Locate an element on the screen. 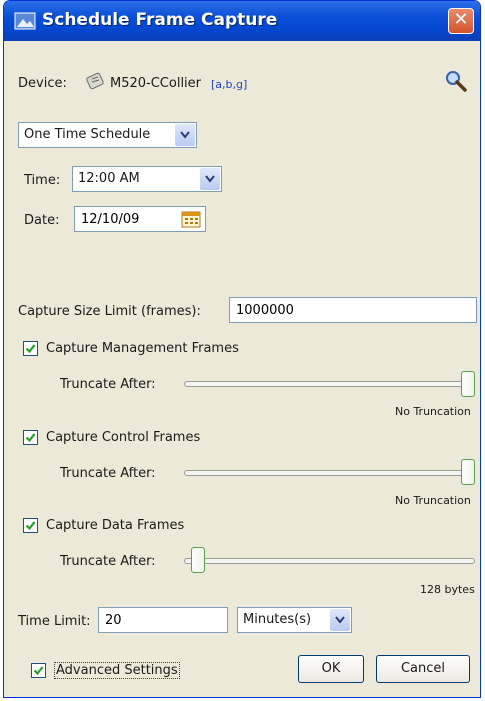  time-limit-field is located at coordinates (163, 620).